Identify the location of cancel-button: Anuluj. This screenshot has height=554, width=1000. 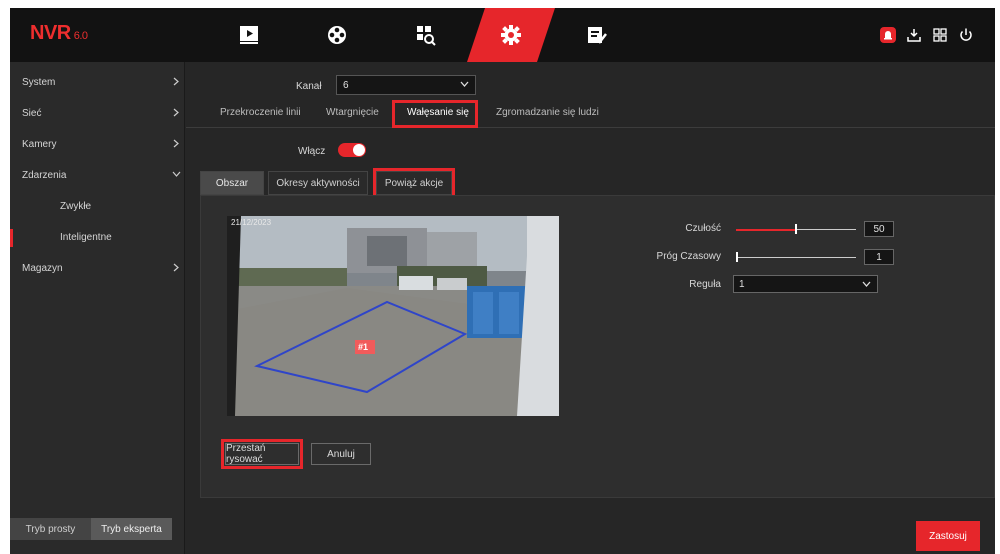
(341, 454).